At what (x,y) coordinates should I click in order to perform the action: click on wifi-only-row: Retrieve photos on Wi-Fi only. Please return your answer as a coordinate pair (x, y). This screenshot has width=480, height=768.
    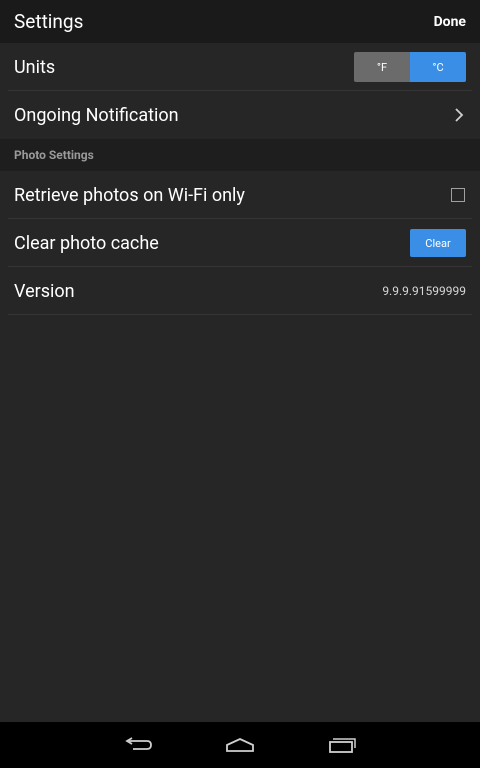
    Looking at the image, I should click on (240, 195).